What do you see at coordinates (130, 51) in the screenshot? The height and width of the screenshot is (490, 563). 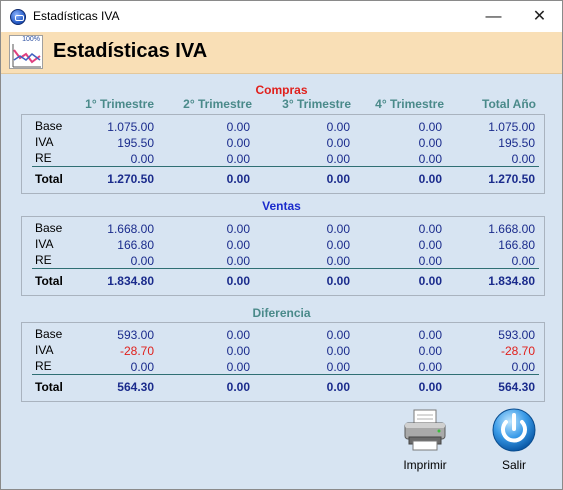 I see `page-title: Estadísticas IVA` at bounding box center [130, 51].